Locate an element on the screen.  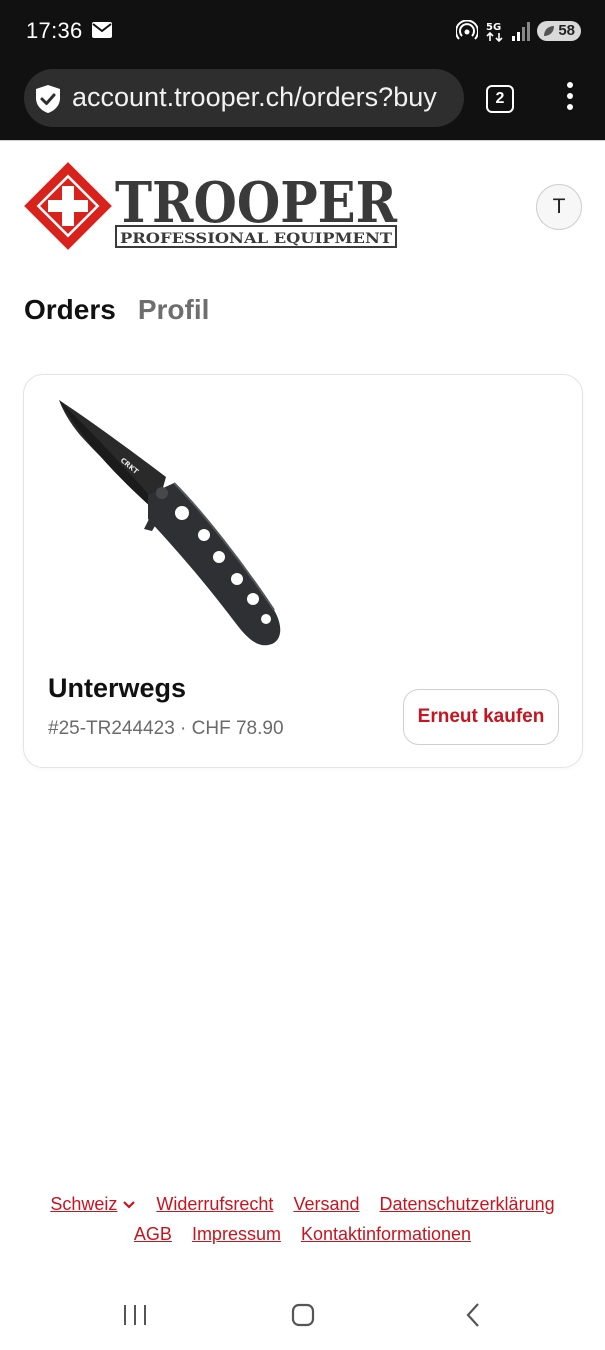
battery-icon: 58 is located at coordinates (559, 31).